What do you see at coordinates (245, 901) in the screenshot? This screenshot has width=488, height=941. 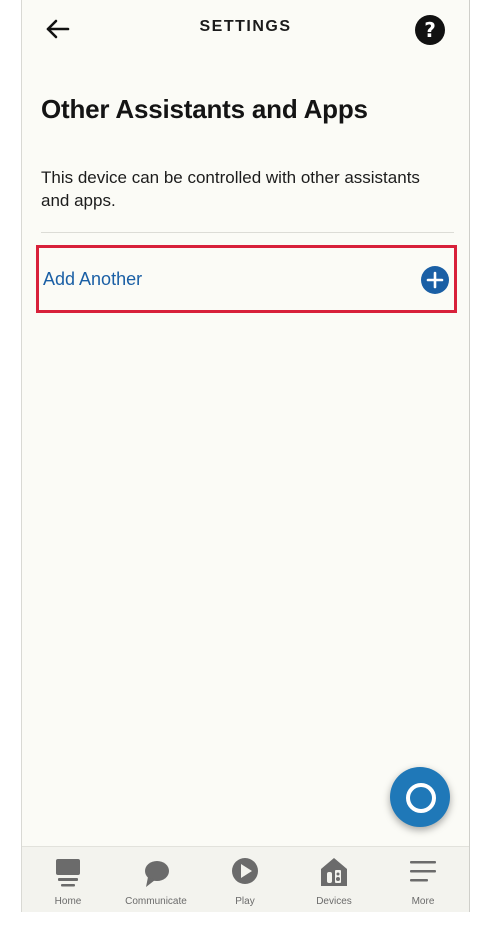 I see `nav-label-play: Play` at bounding box center [245, 901].